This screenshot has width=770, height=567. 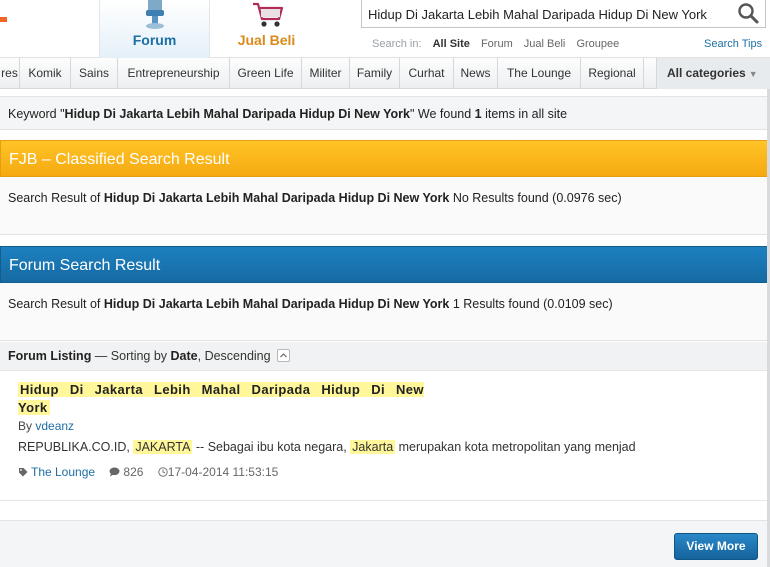 I want to click on all-categories-label: All categories, so click(x=706, y=73).